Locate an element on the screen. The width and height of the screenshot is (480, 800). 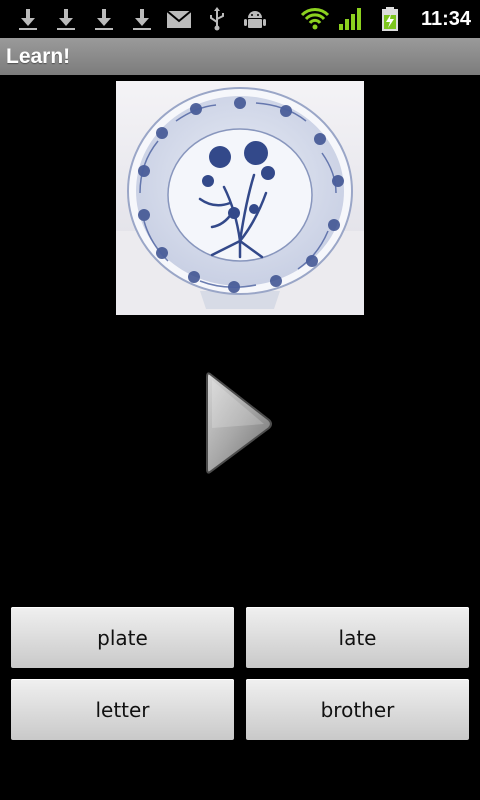
wifi-icon is located at coordinates (315, 19).